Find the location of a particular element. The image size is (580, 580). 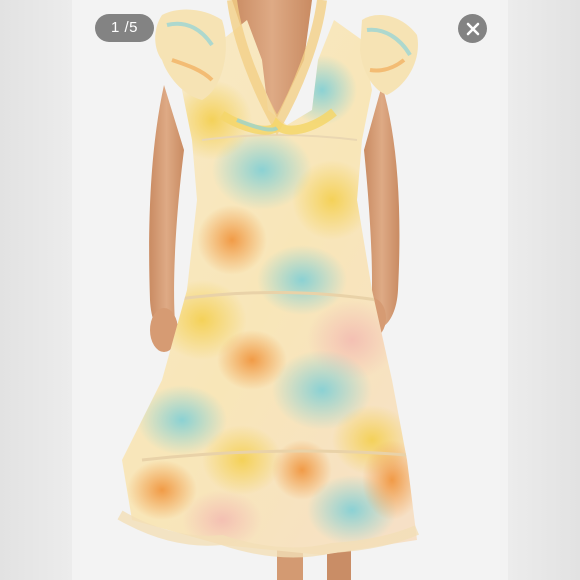

close-icon is located at coordinates (472, 28).